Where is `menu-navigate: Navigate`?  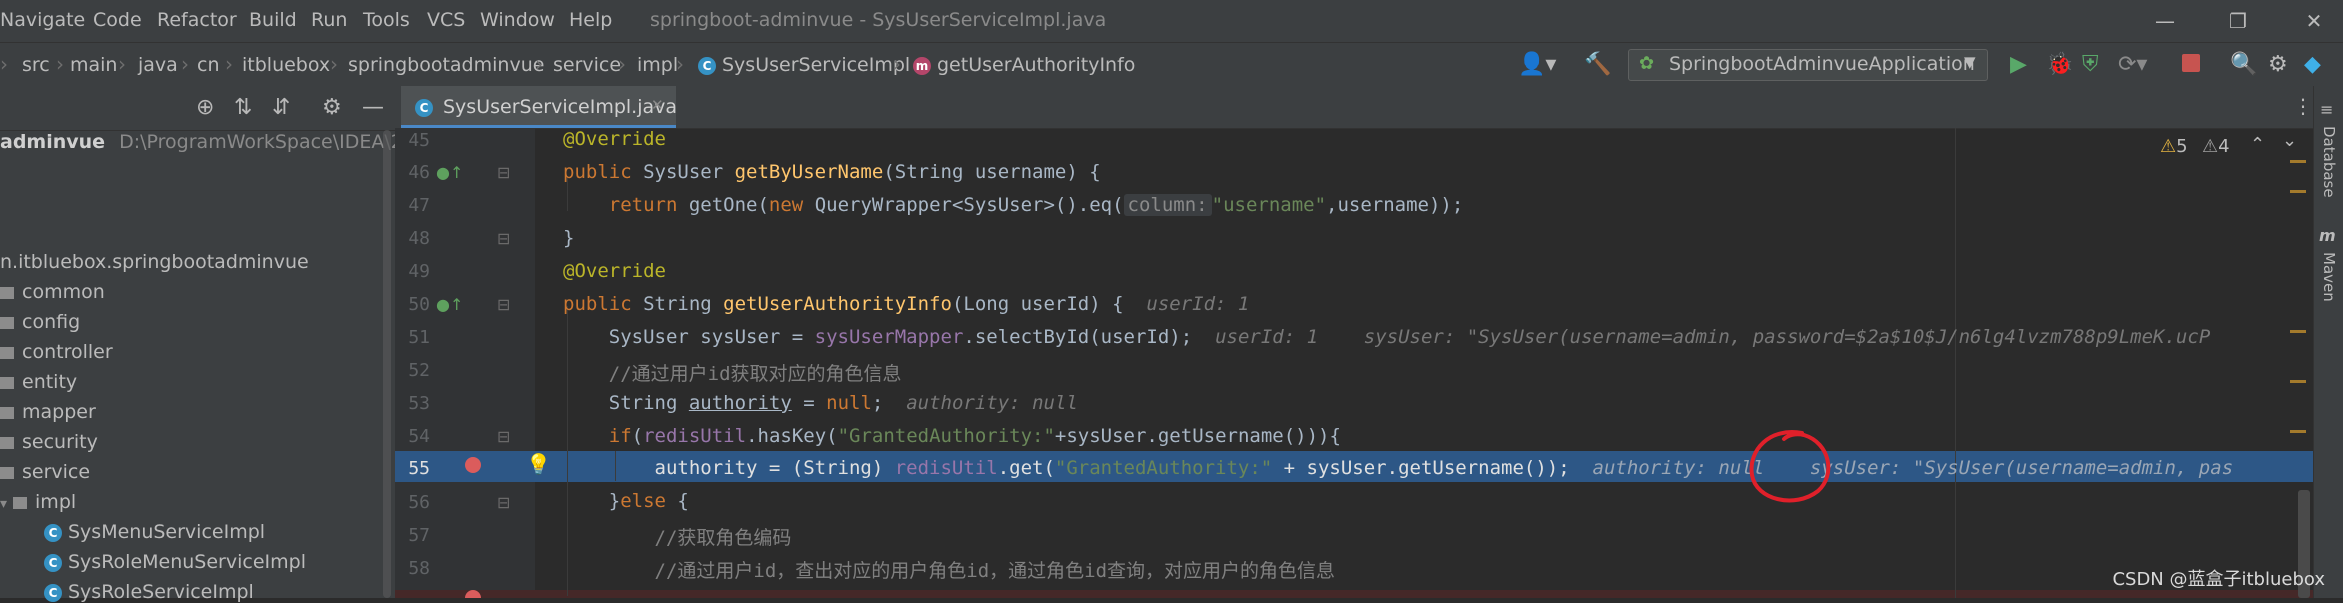 menu-navigate: Navigate is located at coordinates (42, 20).